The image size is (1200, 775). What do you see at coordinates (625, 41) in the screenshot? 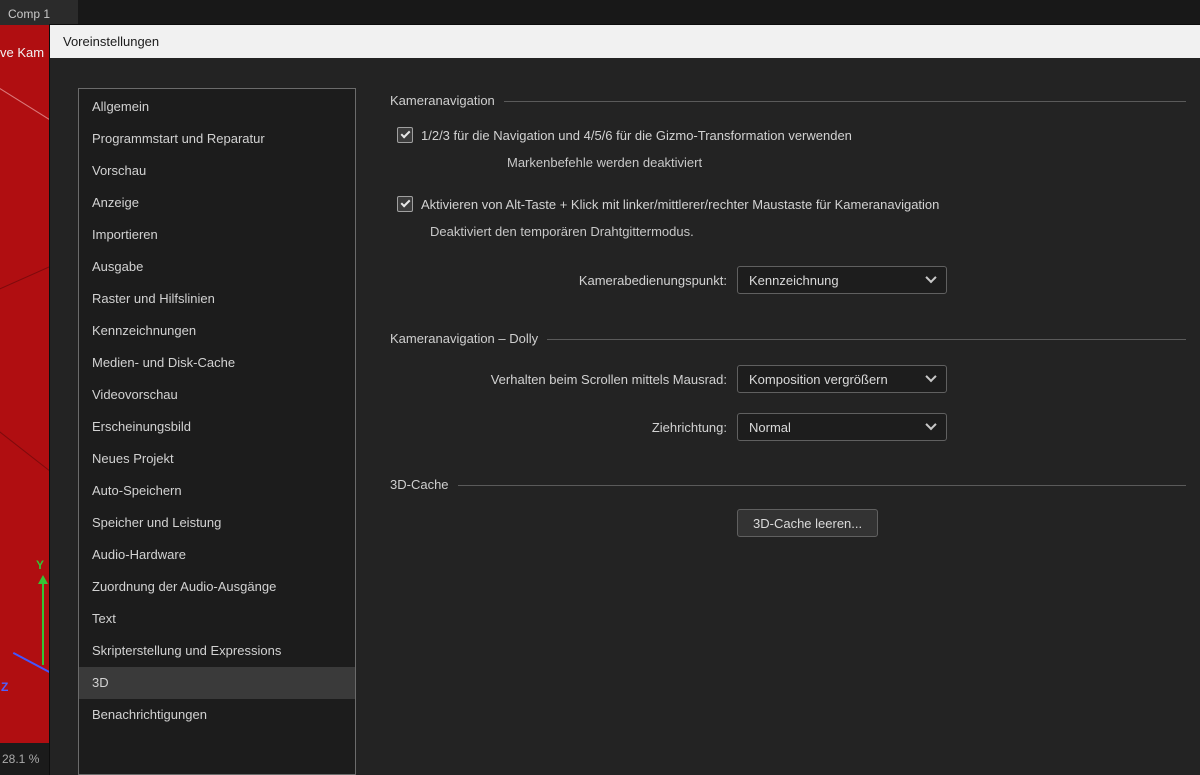
I see `dialog-titlebar: Voreinstellungen` at bounding box center [625, 41].